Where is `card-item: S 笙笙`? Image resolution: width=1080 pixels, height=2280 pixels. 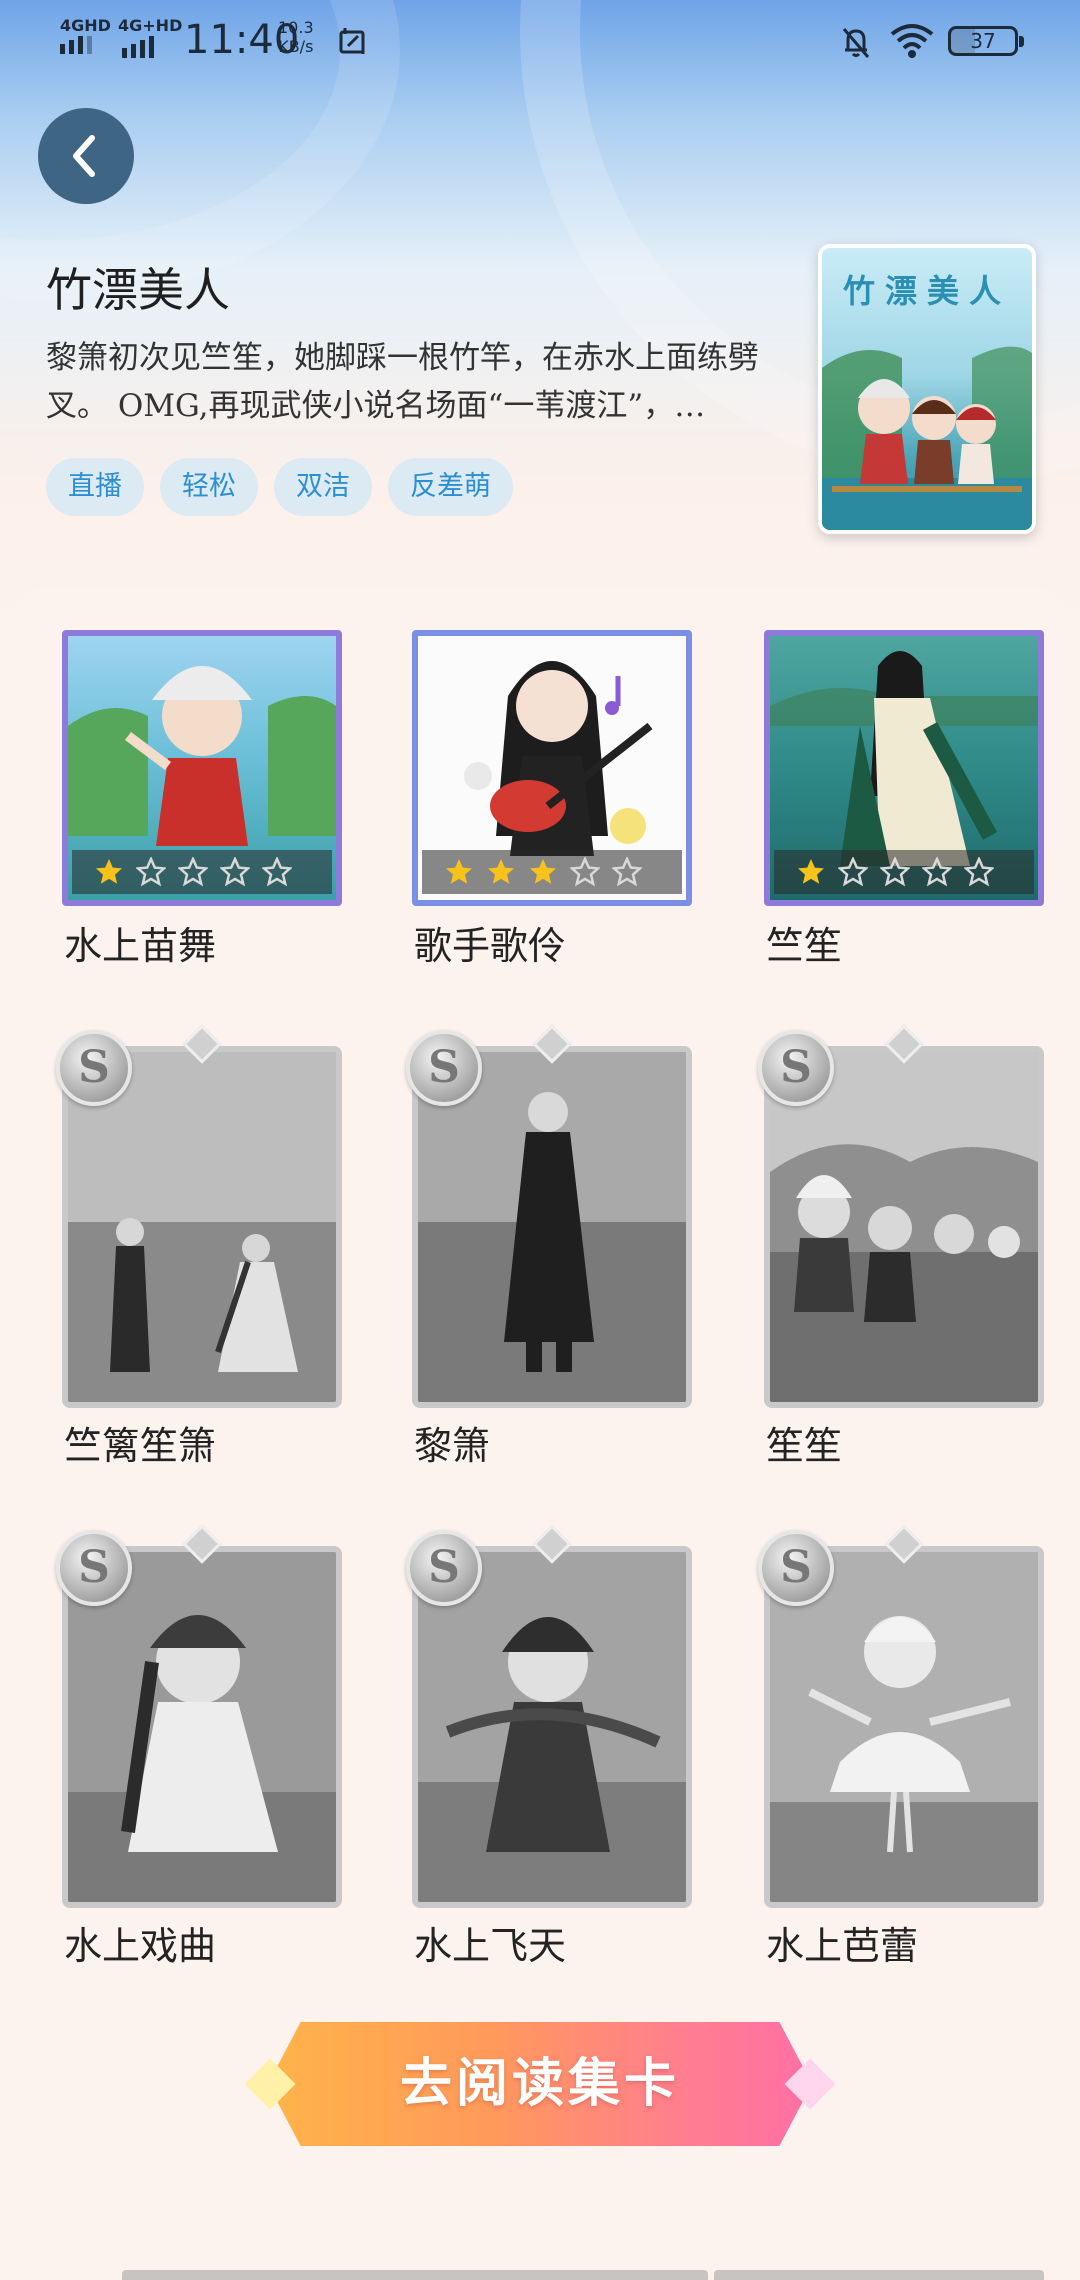 card-item: S 笙笙 is located at coordinates (901, 1252).